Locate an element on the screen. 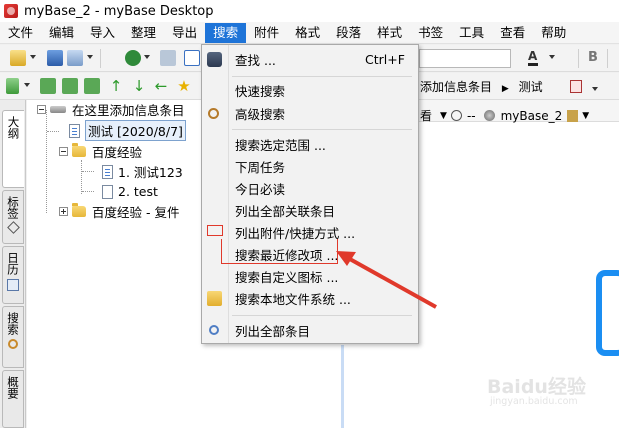 This screenshot has width=619, height=428. tree-node-label: 1. 测试123 is located at coordinates (150, 172).